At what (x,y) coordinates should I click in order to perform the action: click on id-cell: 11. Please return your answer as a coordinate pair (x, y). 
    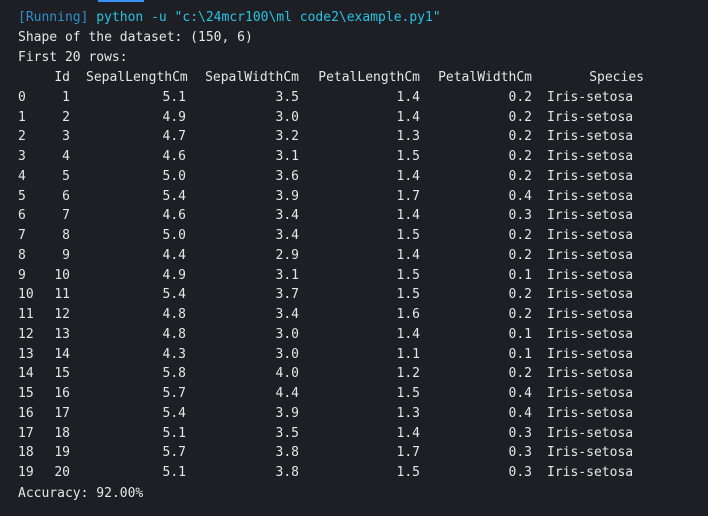
    Looking at the image, I should click on (62, 295).